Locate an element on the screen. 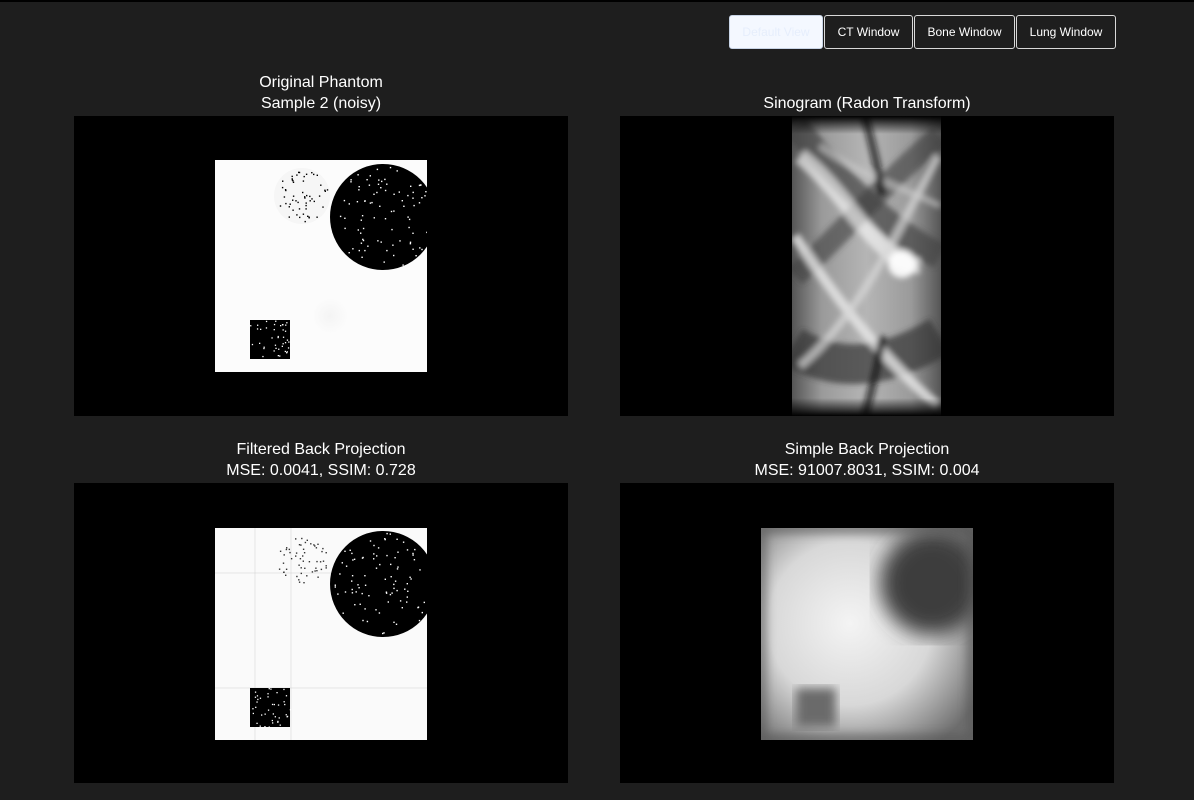  bone-window-button: Bone Window is located at coordinates (964, 32).